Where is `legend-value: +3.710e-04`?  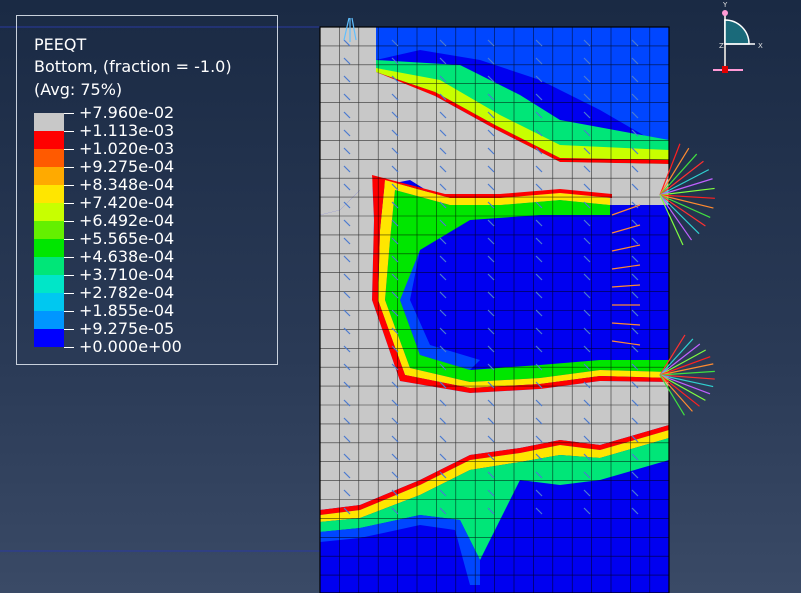
legend-value: +3.710e-04 is located at coordinates (127, 274).